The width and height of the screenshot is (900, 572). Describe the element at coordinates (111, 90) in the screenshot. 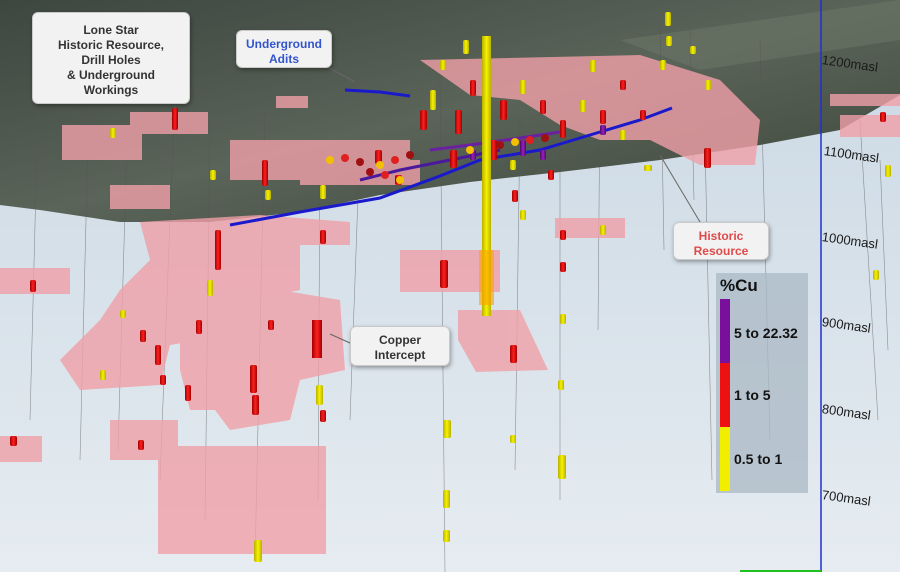

I see `callout-lone-star-line-5: Workings` at that location.